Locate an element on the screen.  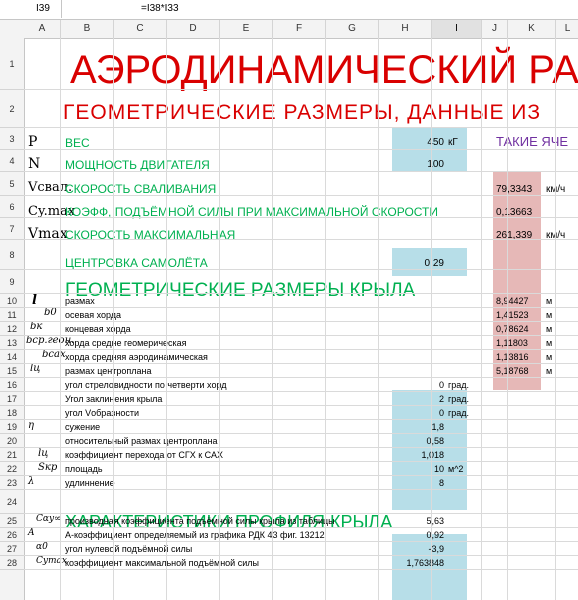
row-header-24: 24 is located at coordinates (12, 502).